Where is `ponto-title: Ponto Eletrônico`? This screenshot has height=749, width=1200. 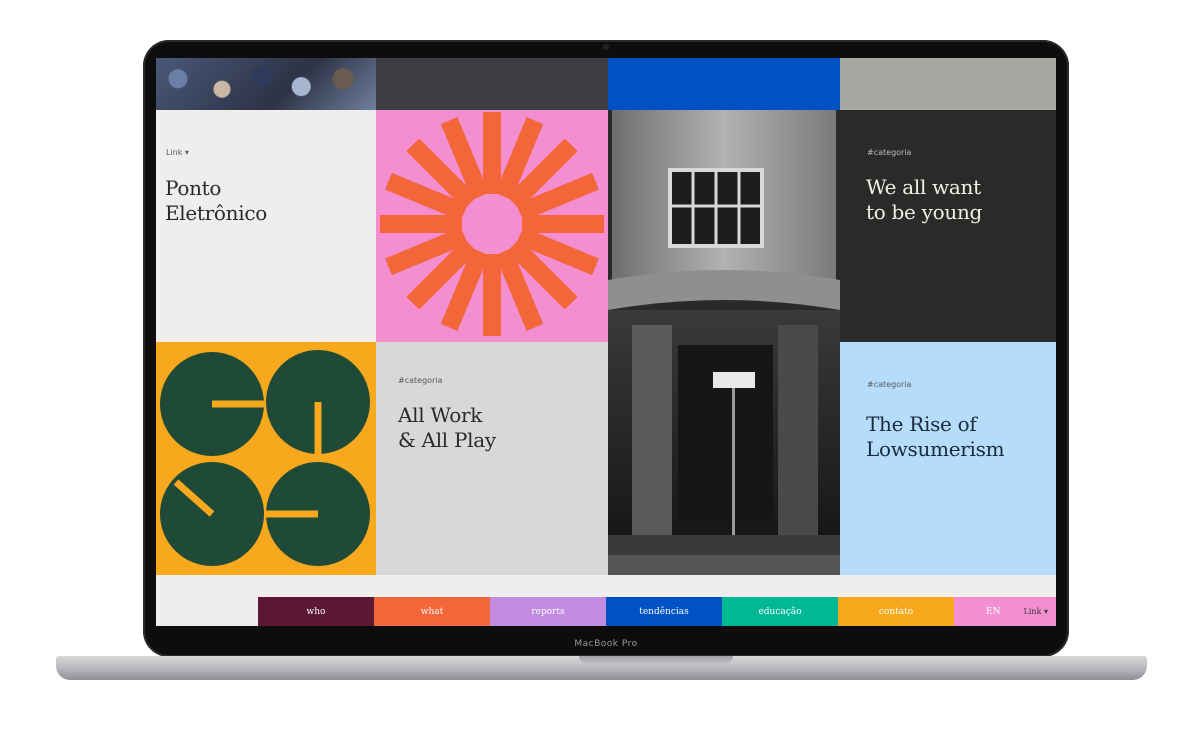 ponto-title: Ponto Eletrônico is located at coordinates (216, 200).